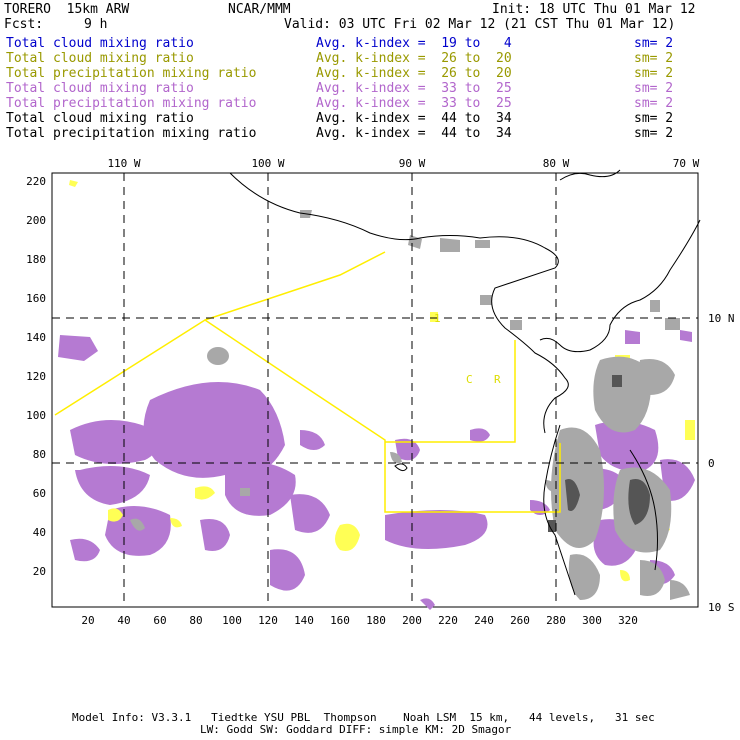 This screenshot has height=740, width=740. What do you see at coordinates (497, 379) in the screenshot?
I see `annotation-label: R` at bounding box center [497, 379].